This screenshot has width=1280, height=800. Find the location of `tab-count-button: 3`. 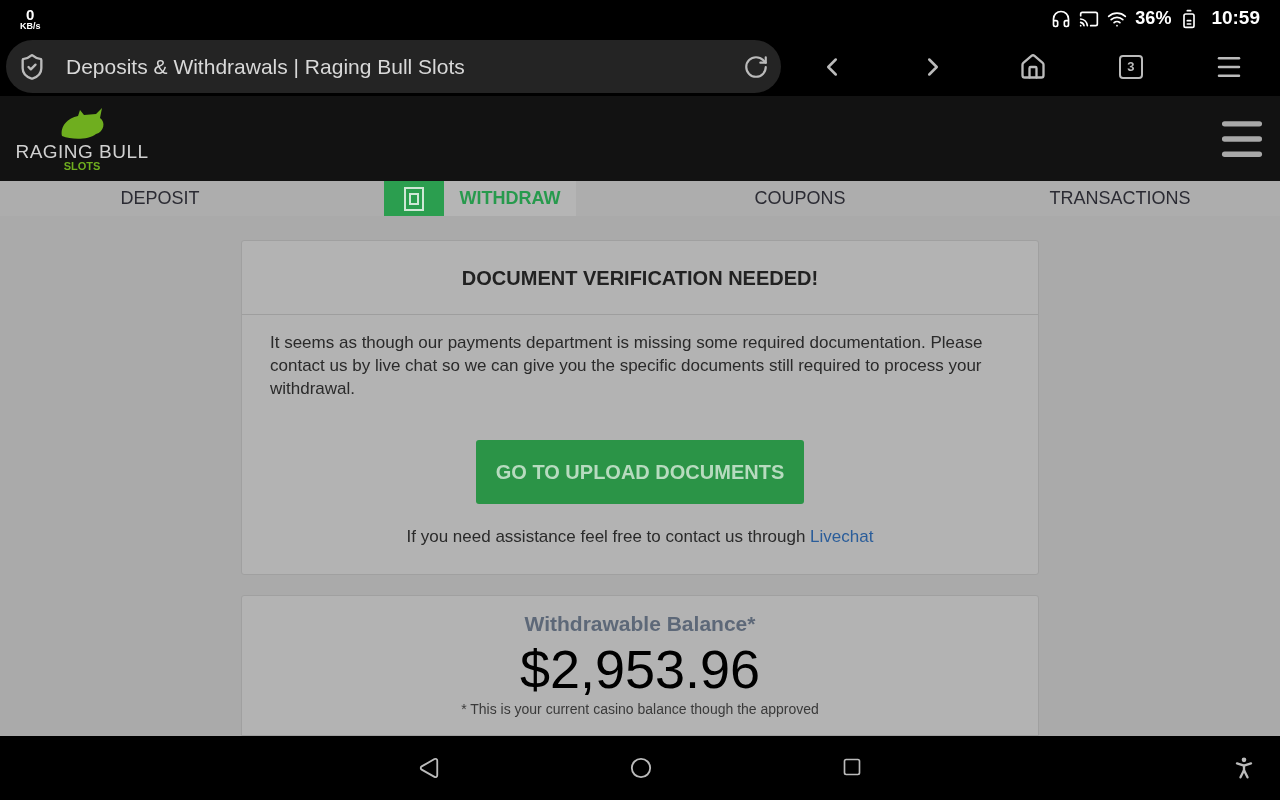

tab-count-button: 3 is located at coordinates (1130, 66).